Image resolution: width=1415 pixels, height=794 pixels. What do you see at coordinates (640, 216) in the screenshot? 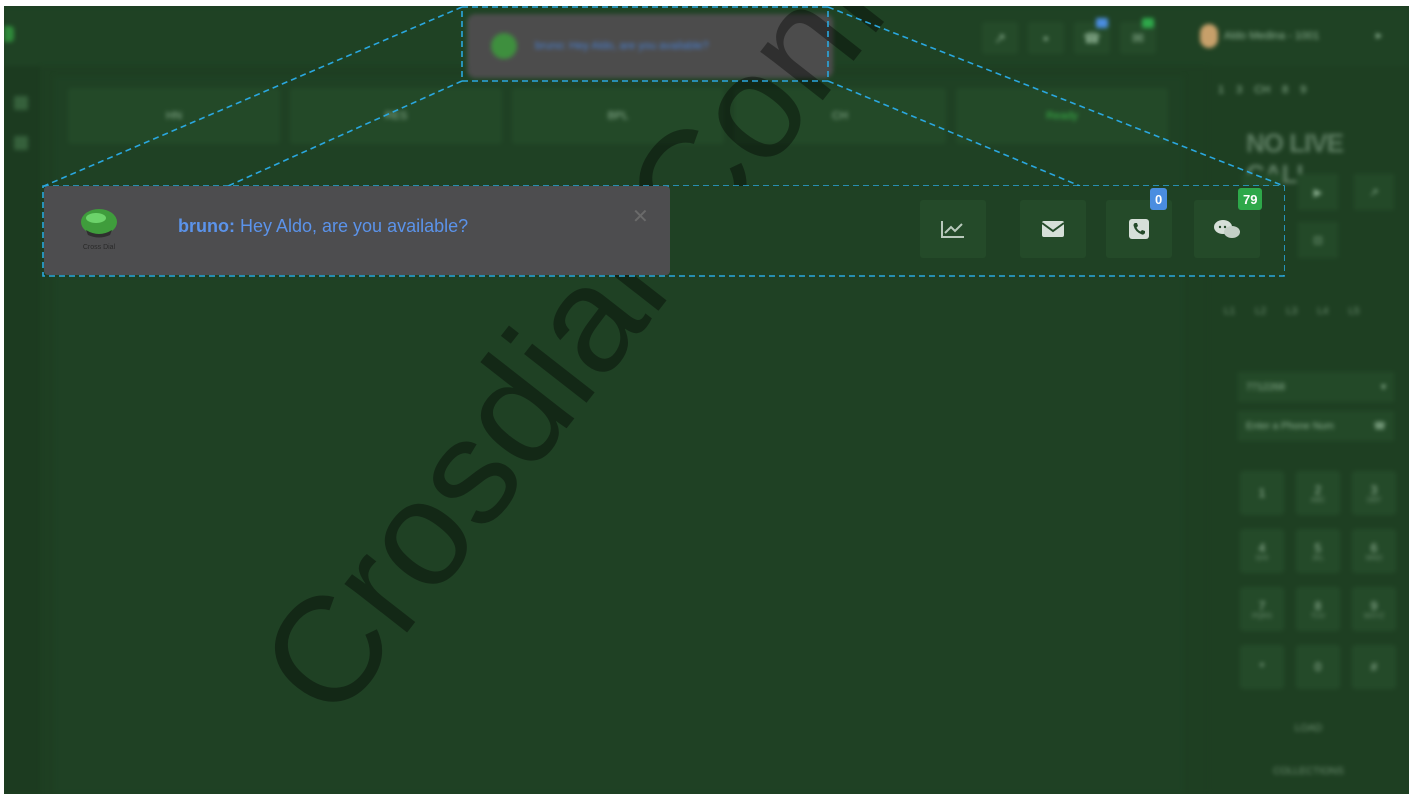
I see `close-icon: ✕` at bounding box center [640, 216].